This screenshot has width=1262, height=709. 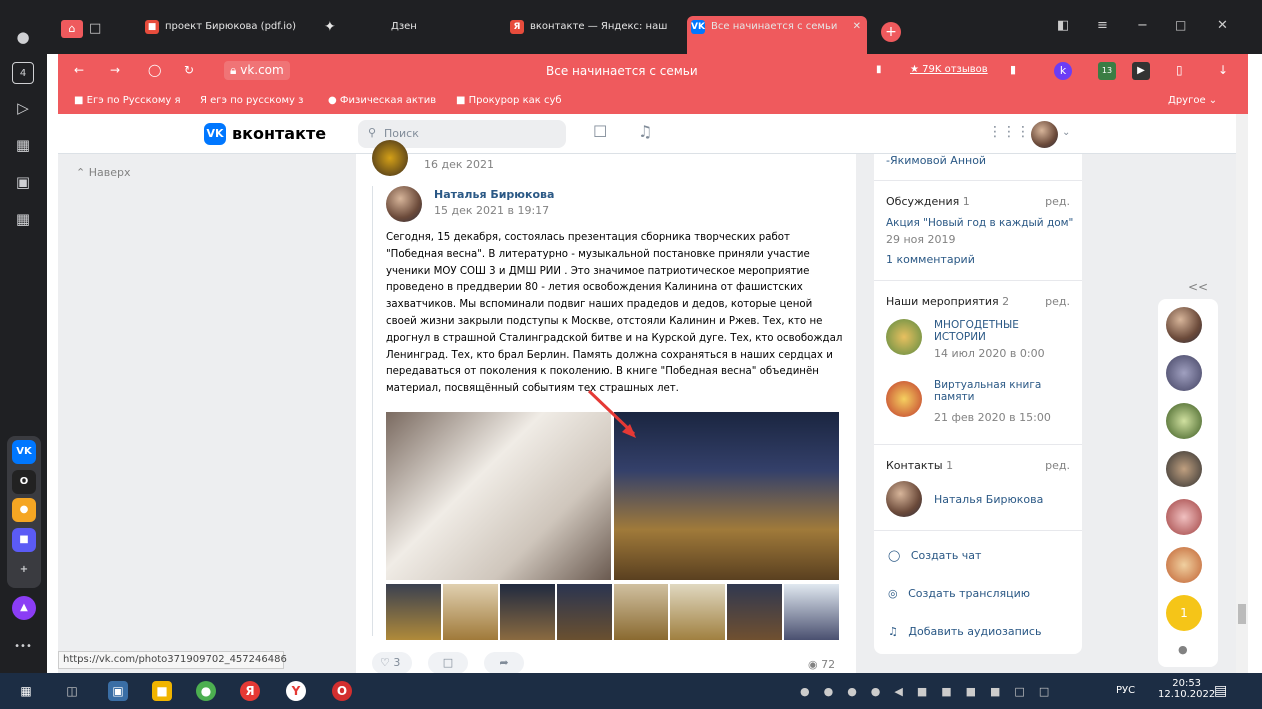 I want to click on add-app-icon: +, so click(x=24, y=570).